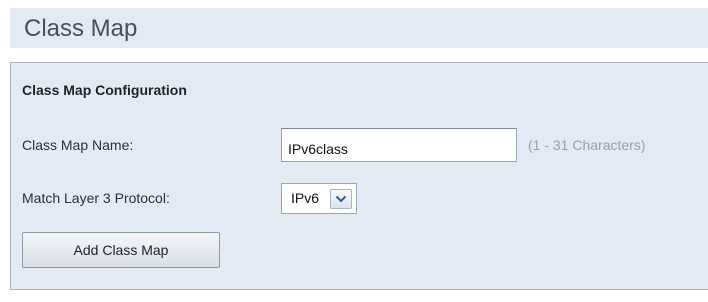 Image resolution: width=708 pixels, height=302 pixels. What do you see at coordinates (305, 198) in the screenshot?
I see `selected-protocol-value: IPv6` at bounding box center [305, 198].